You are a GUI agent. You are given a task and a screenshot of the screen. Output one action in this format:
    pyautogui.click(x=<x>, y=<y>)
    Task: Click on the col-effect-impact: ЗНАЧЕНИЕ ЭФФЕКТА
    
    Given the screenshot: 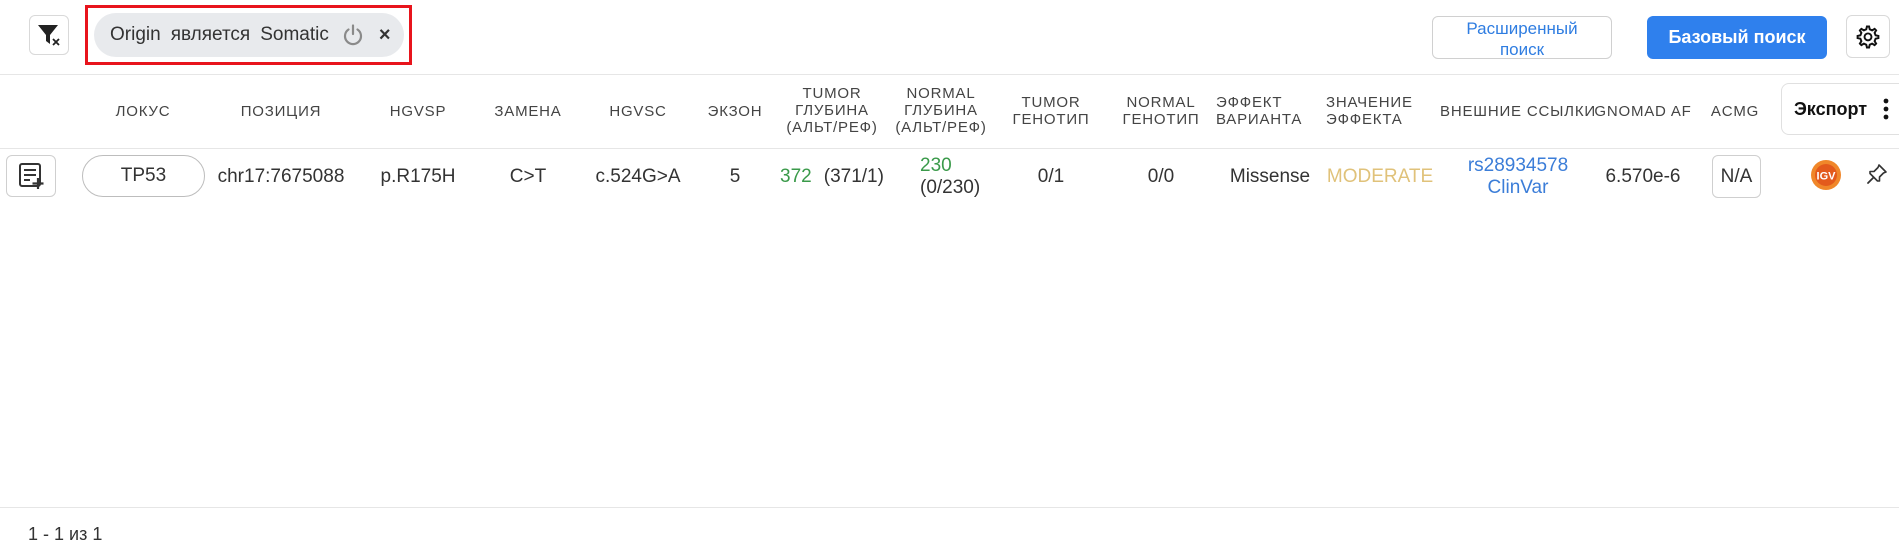 What is the action you would take?
    pyautogui.click(x=1369, y=111)
    